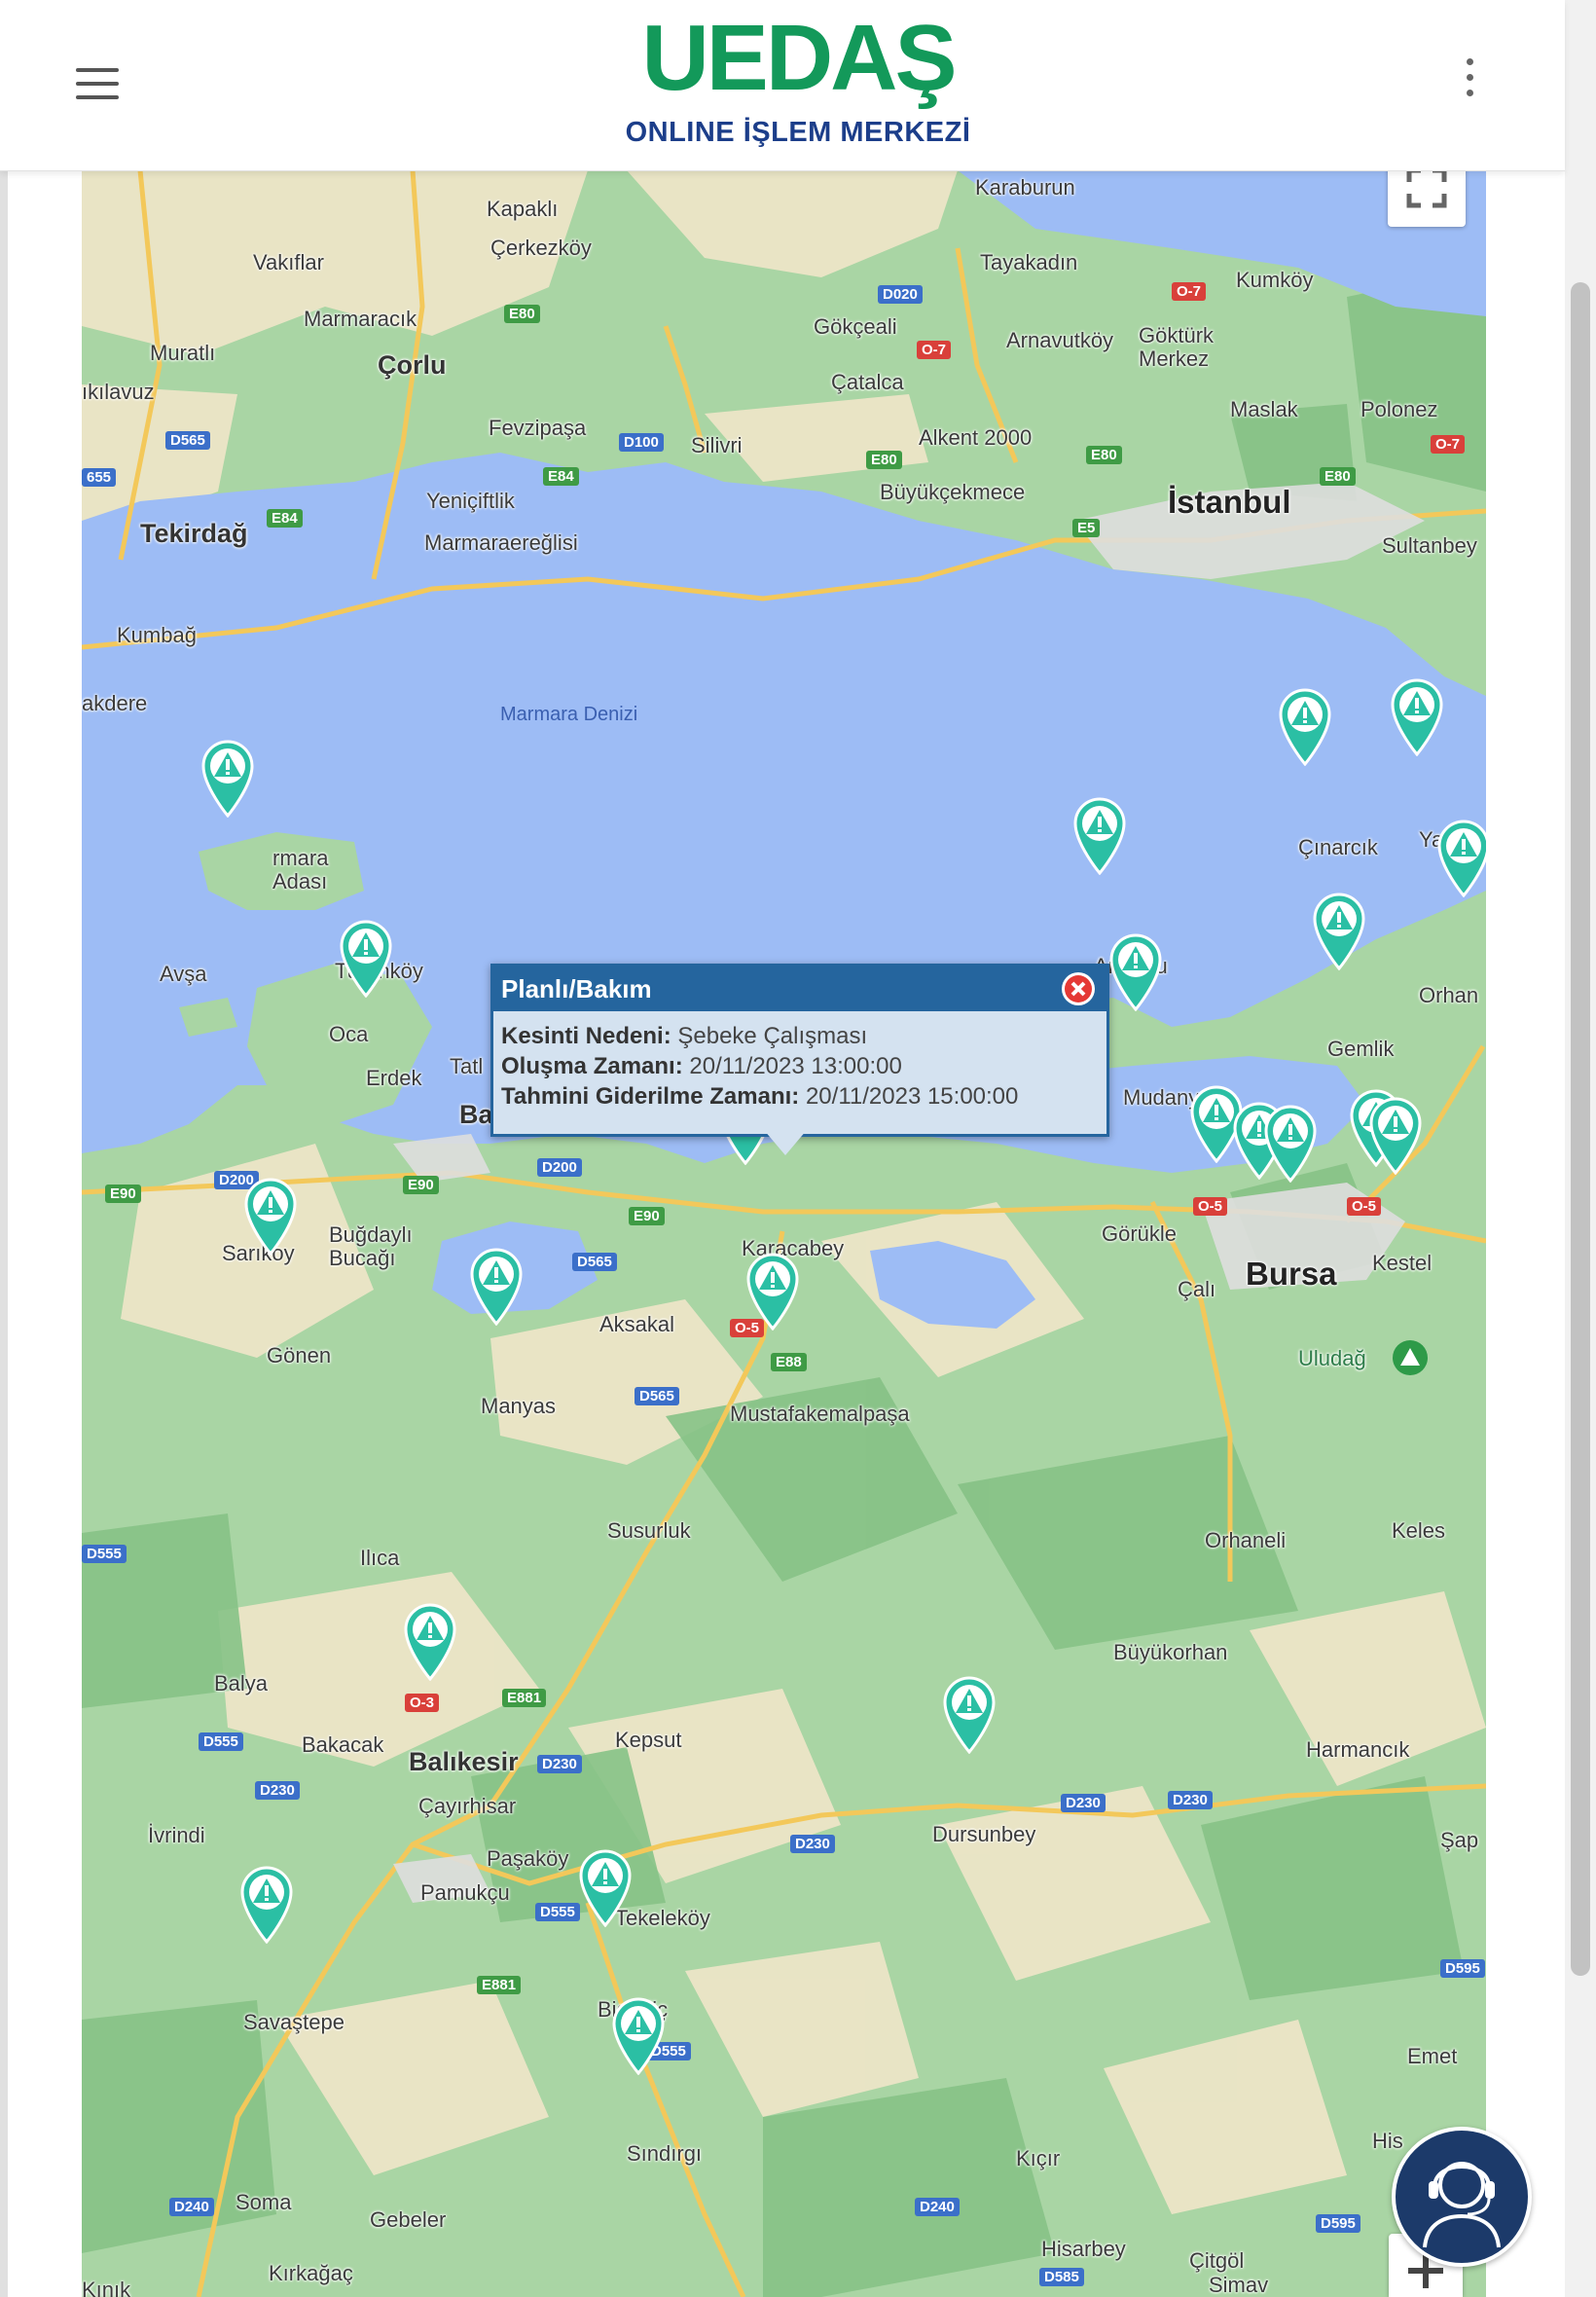 Image resolution: width=1596 pixels, height=2297 pixels. I want to click on place-label: Kepsut, so click(648, 1740).